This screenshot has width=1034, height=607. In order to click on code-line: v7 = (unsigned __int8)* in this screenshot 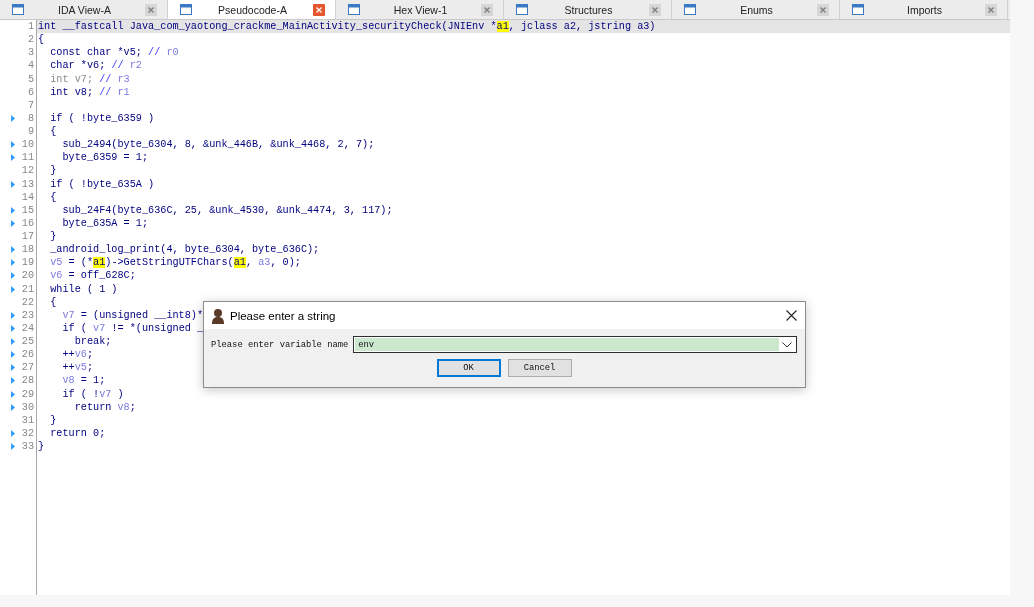, I will do `click(132, 315)`.